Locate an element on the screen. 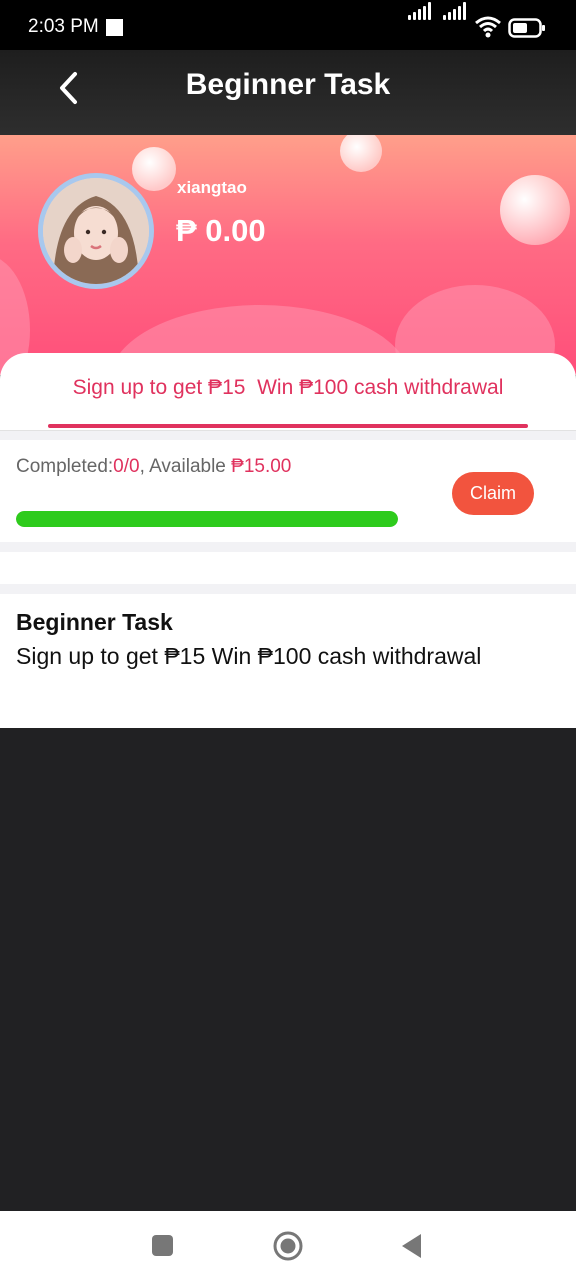 The width and height of the screenshot is (576, 1280). progress-label: Completed:0/0, Available ₱15.00 is located at coordinates (153, 467).